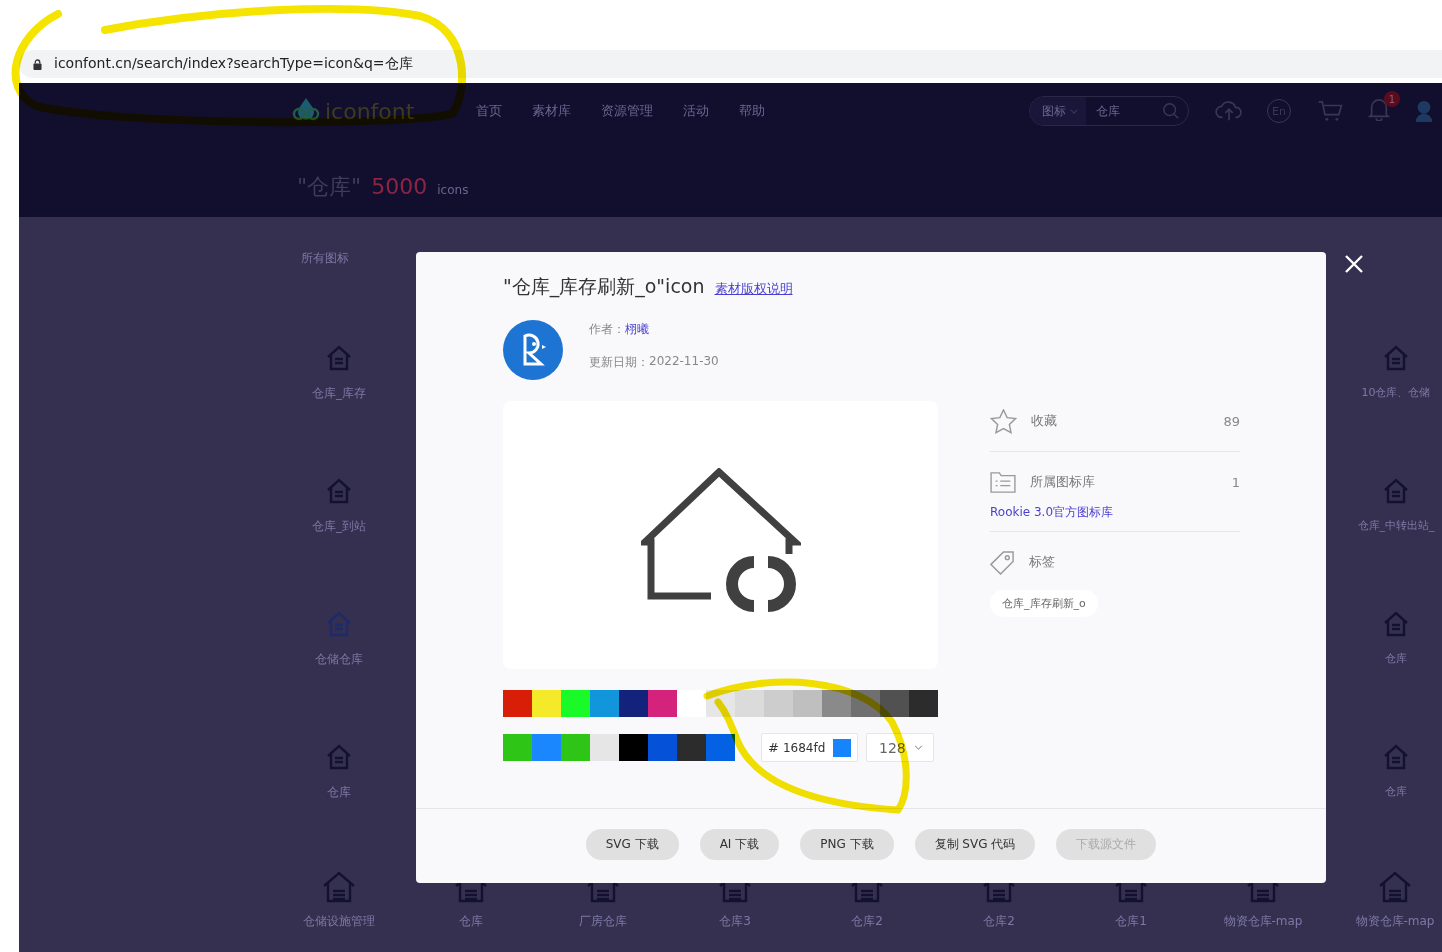  I want to click on copyright-link: 素材版权说明, so click(753, 289).